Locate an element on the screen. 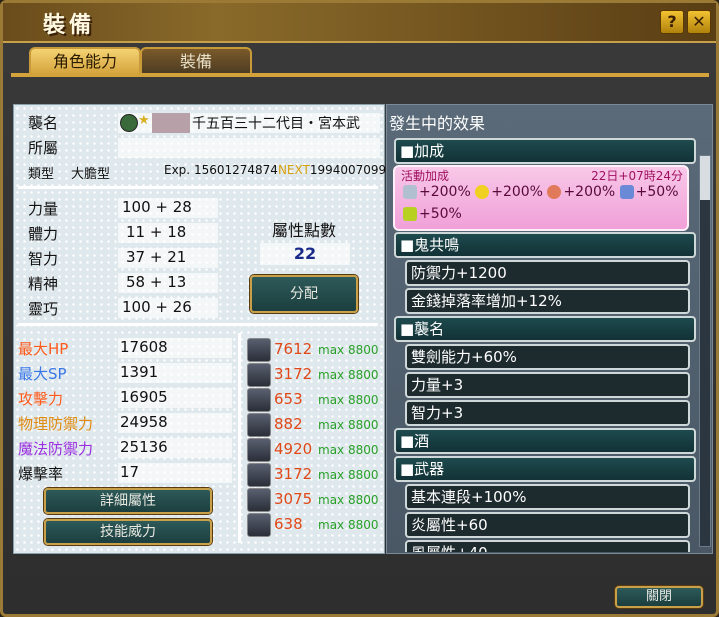  type-label: 類型 is located at coordinates (41, 174).